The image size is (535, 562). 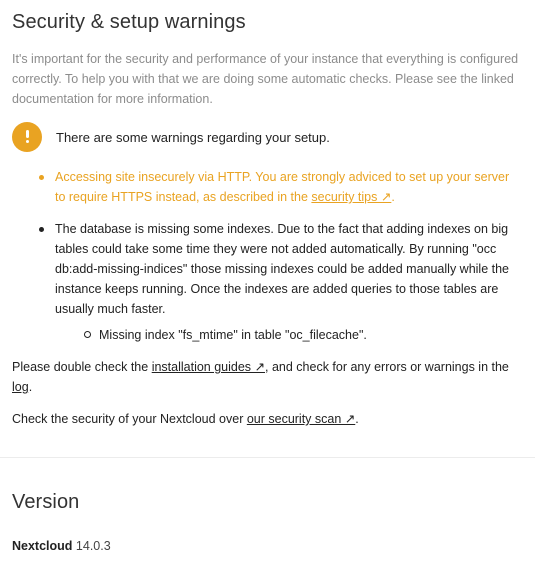 I want to click on bullet-circle, so click(x=87, y=334).